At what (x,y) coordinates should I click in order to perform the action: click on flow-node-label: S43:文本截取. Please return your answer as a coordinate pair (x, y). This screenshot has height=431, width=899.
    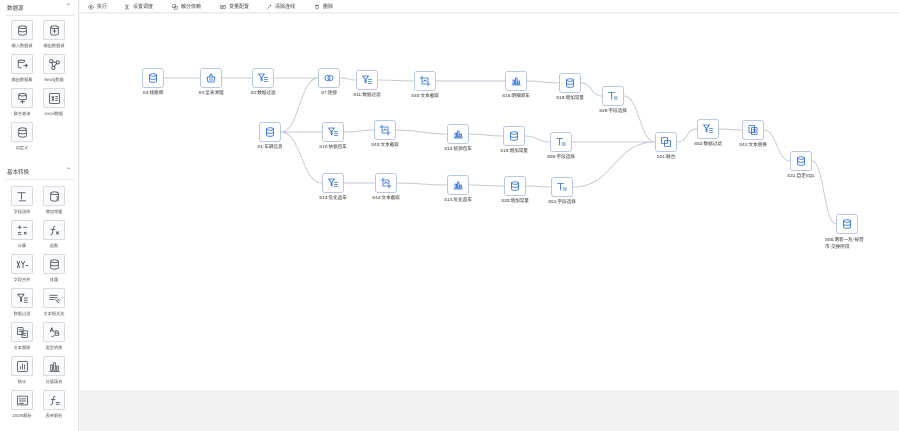
    Looking at the image, I should click on (385, 144).